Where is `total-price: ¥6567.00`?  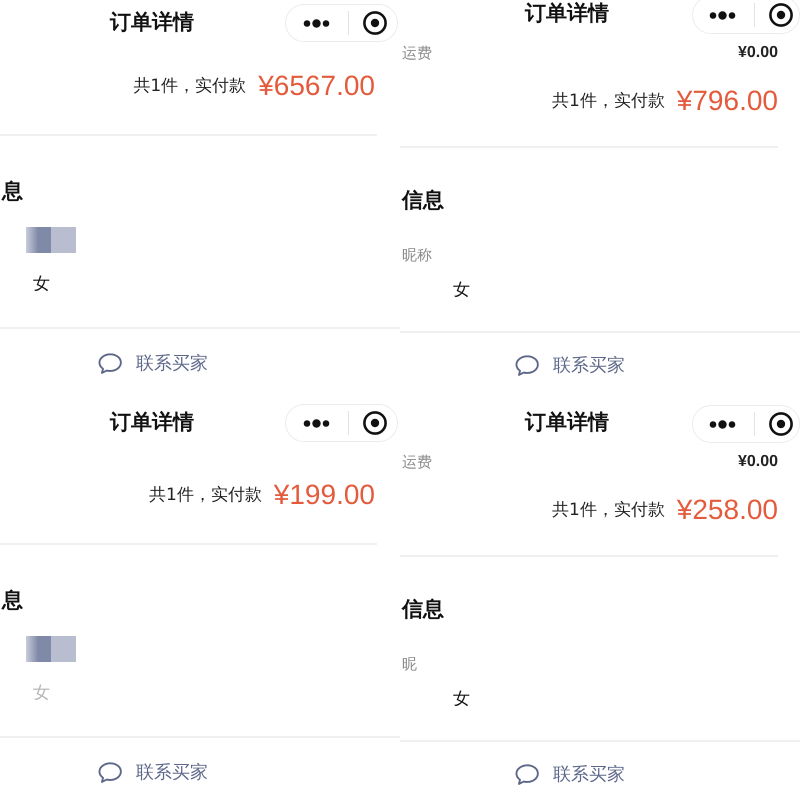 total-price: ¥6567.00 is located at coordinates (316, 86).